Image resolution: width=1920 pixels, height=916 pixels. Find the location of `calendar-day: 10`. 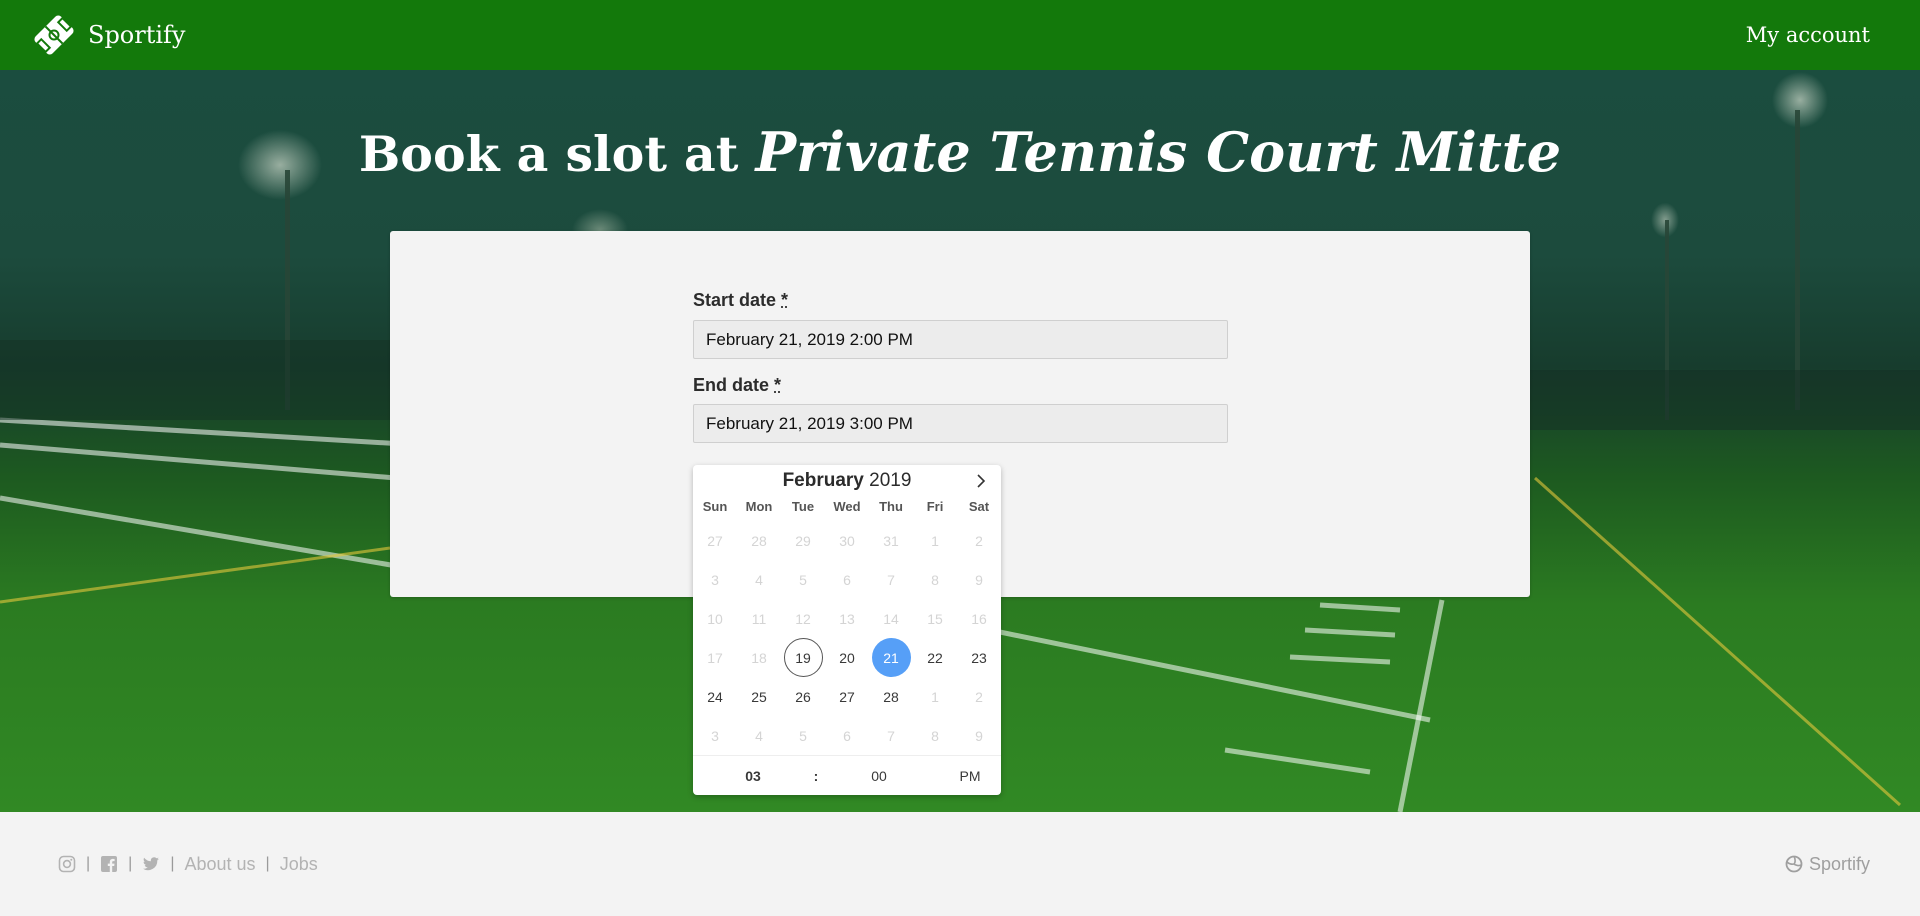

calendar-day: 10 is located at coordinates (715, 618).